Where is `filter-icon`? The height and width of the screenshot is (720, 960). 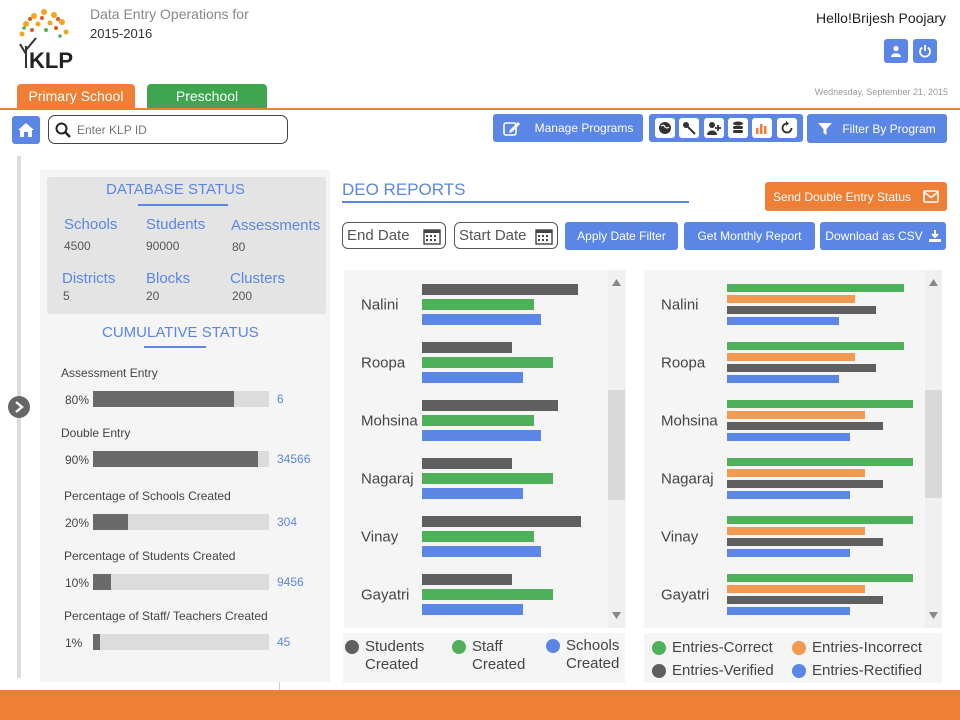
filter-icon is located at coordinates (825, 128).